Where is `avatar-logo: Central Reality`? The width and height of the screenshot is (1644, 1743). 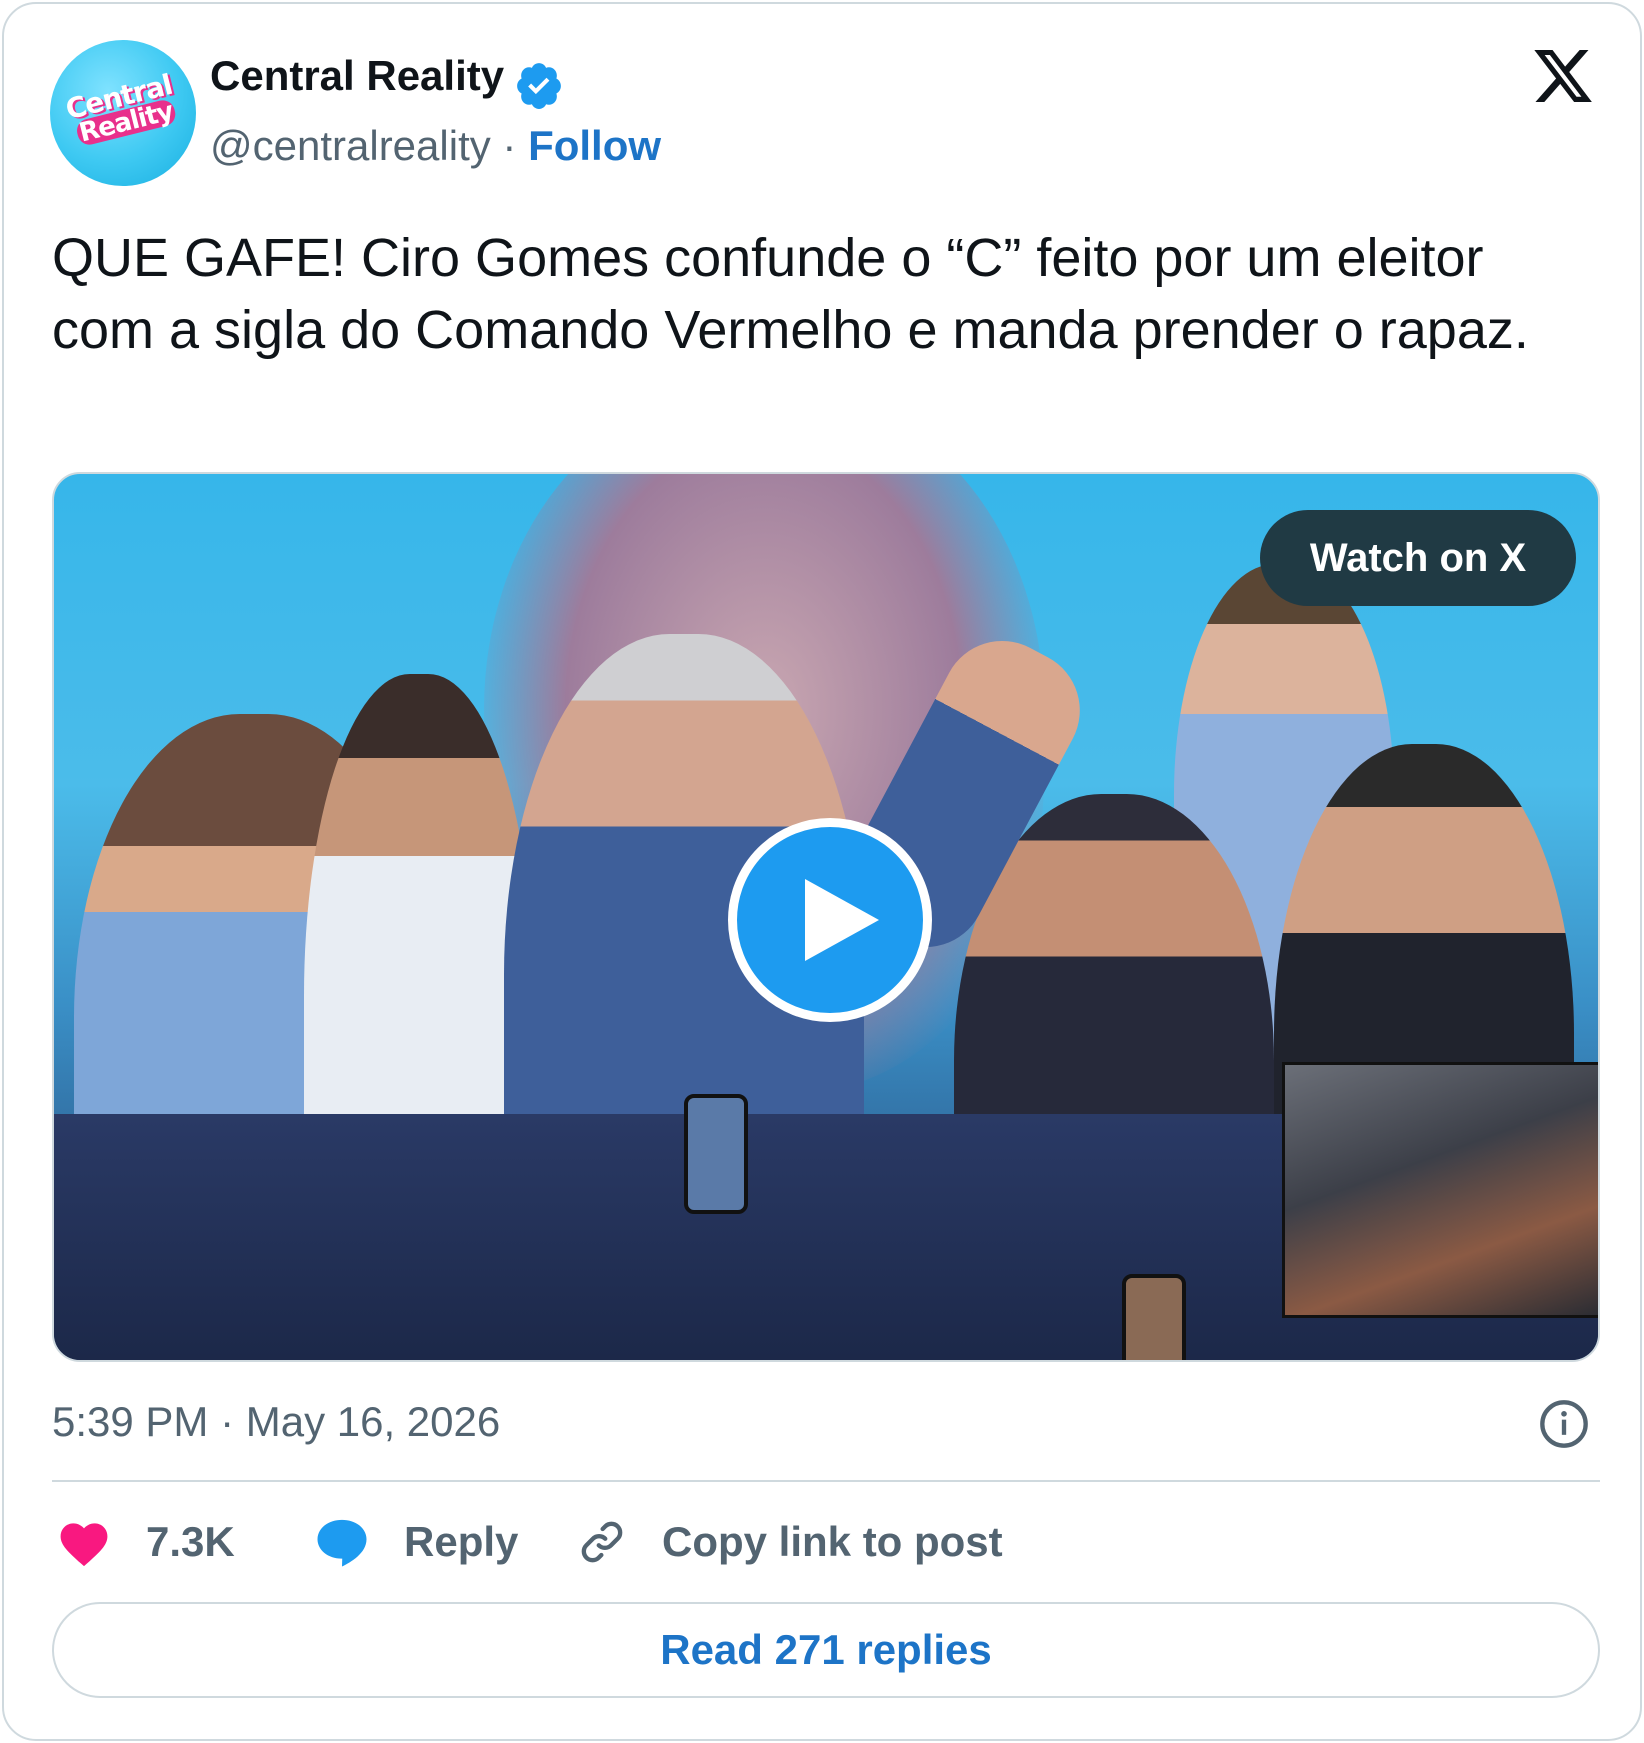 avatar-logo: Central Reality is located at coordinates (122, 113).